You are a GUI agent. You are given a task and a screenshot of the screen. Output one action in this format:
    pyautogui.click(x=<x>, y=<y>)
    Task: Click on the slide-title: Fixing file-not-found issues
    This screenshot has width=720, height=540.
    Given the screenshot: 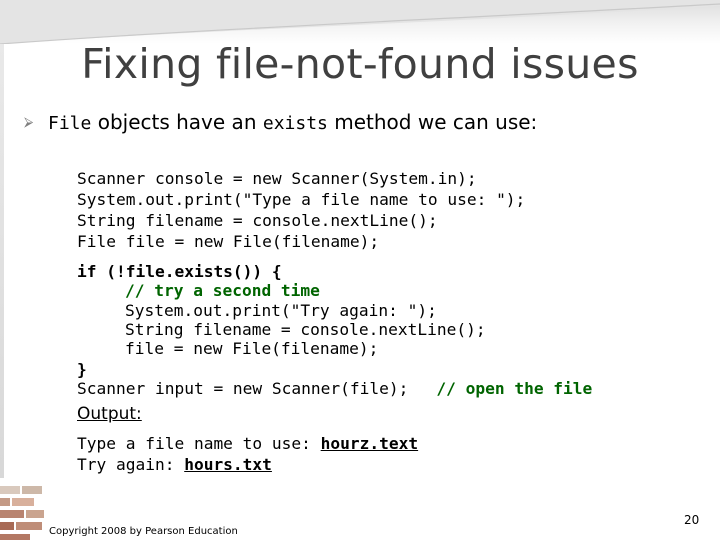 What is the action you would take?
    pyautogui.click(x=360, y=64)
    